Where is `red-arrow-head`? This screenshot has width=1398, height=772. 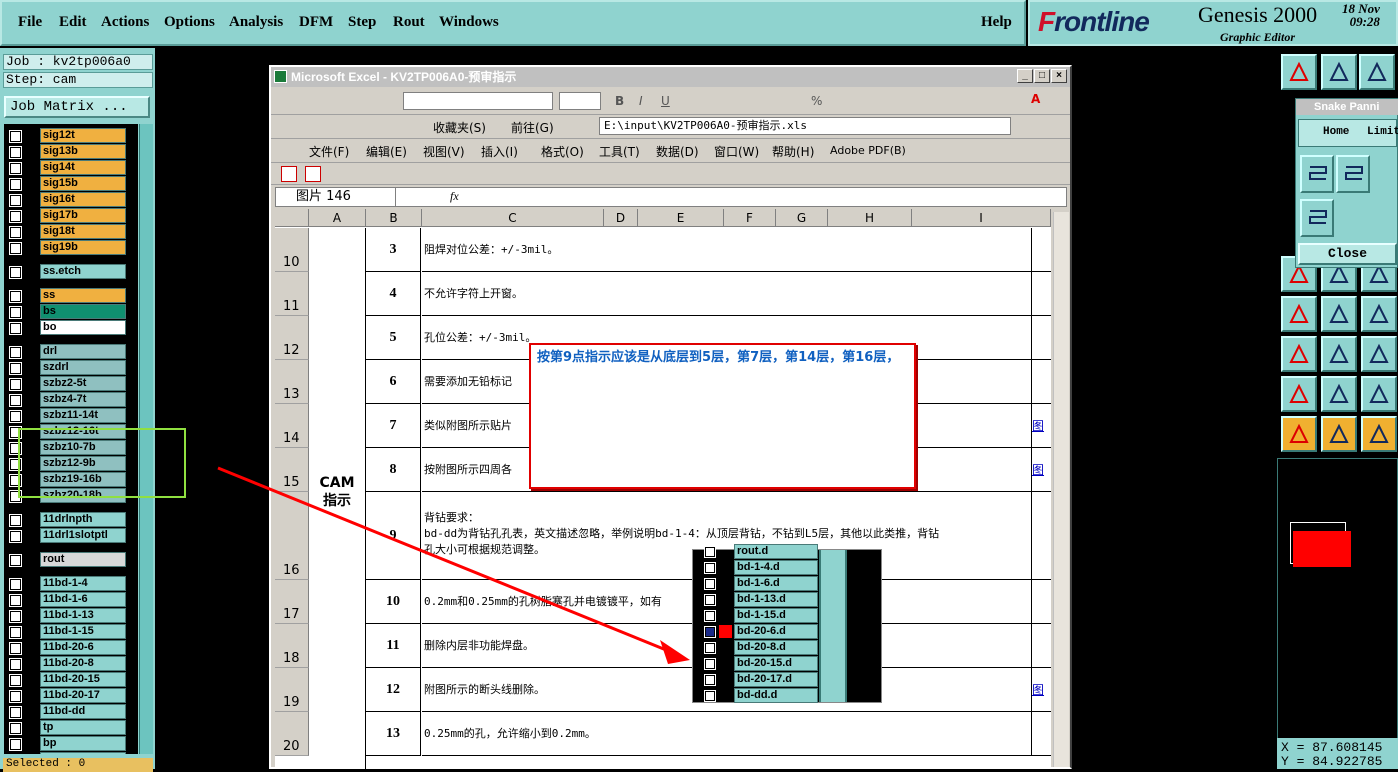
red-arrow-head is located at coordinates (675, 652).